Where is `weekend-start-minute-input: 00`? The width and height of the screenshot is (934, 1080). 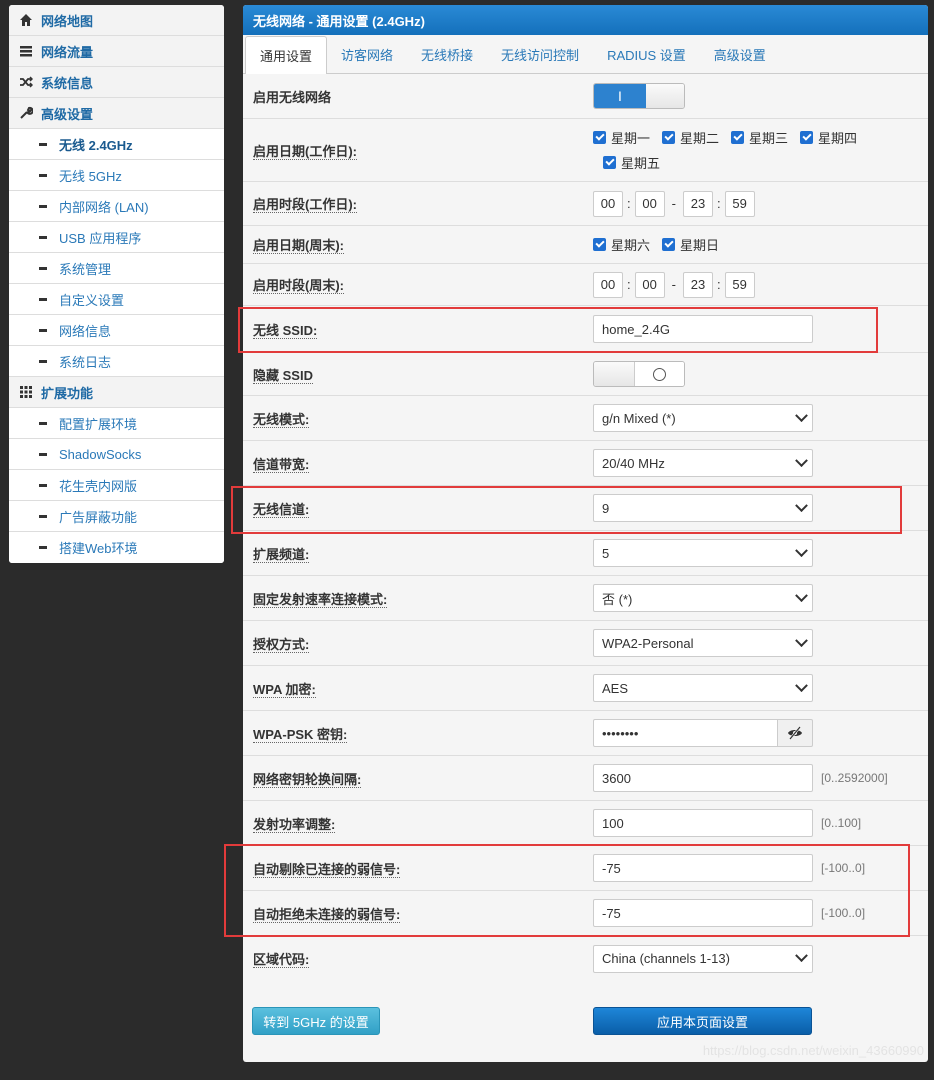 weekend-start-minute-input: 00 is located at coordinates (649, 284).